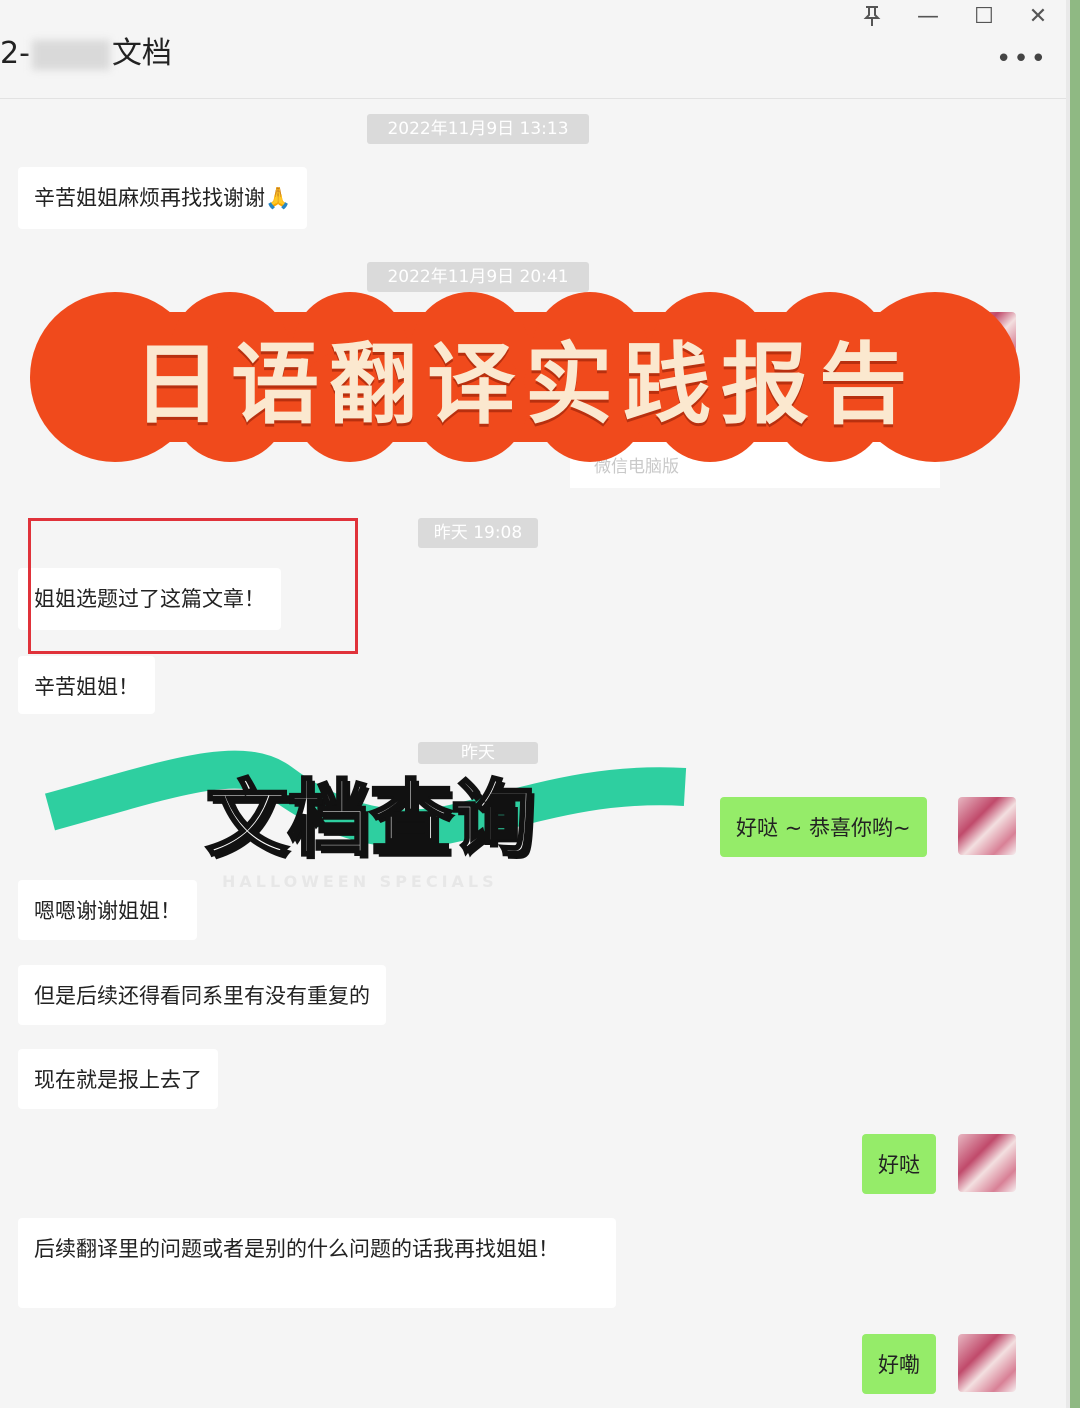 The height and width of the screenshot is (1408, 1080). I want to click on timestamp: 2022年11月9日 20:41, so click(478, 277).